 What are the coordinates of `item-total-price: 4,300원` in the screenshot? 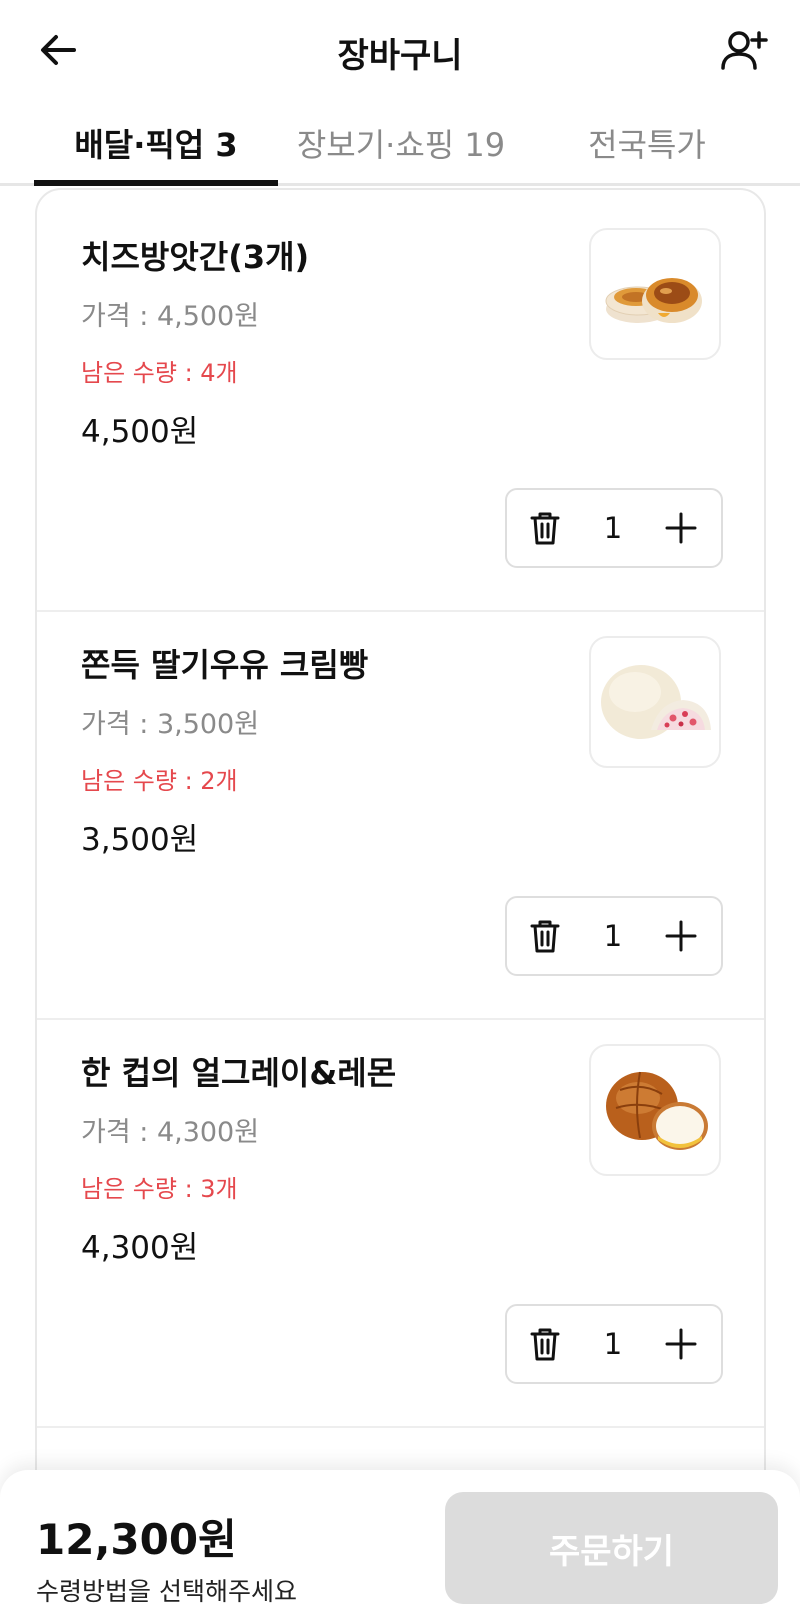 It's located at (140, 1248).